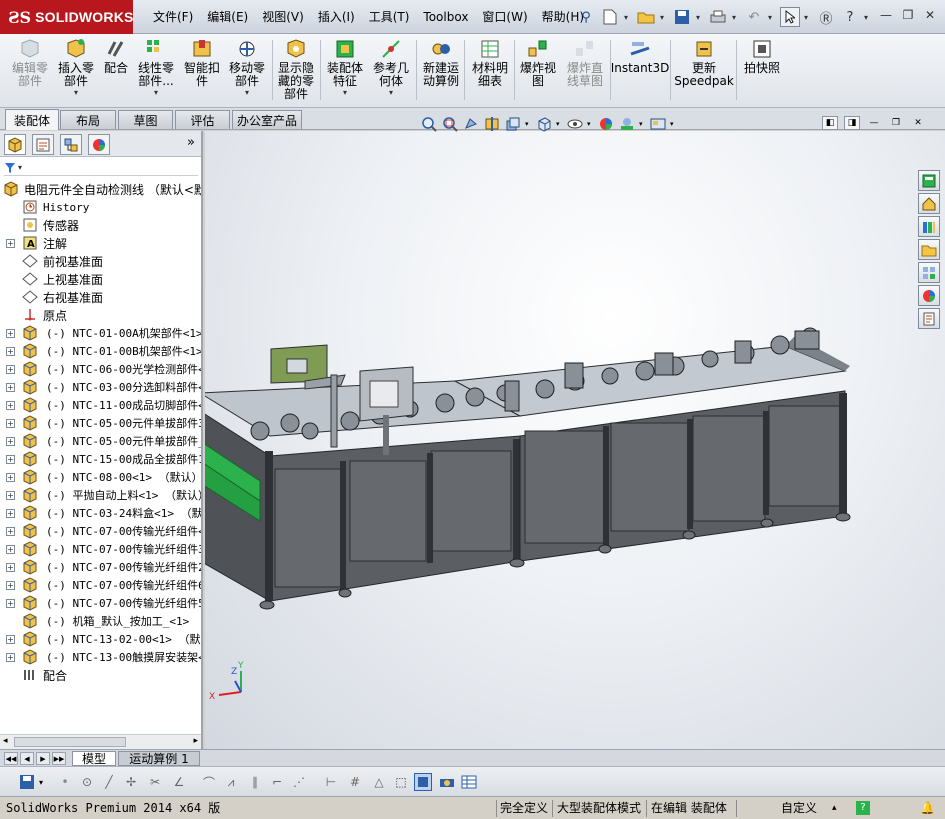  What do you see at coordinates (202, 119) in the screenshot?
I see `cm-tab: 评估` at bounding box center [202, 119].